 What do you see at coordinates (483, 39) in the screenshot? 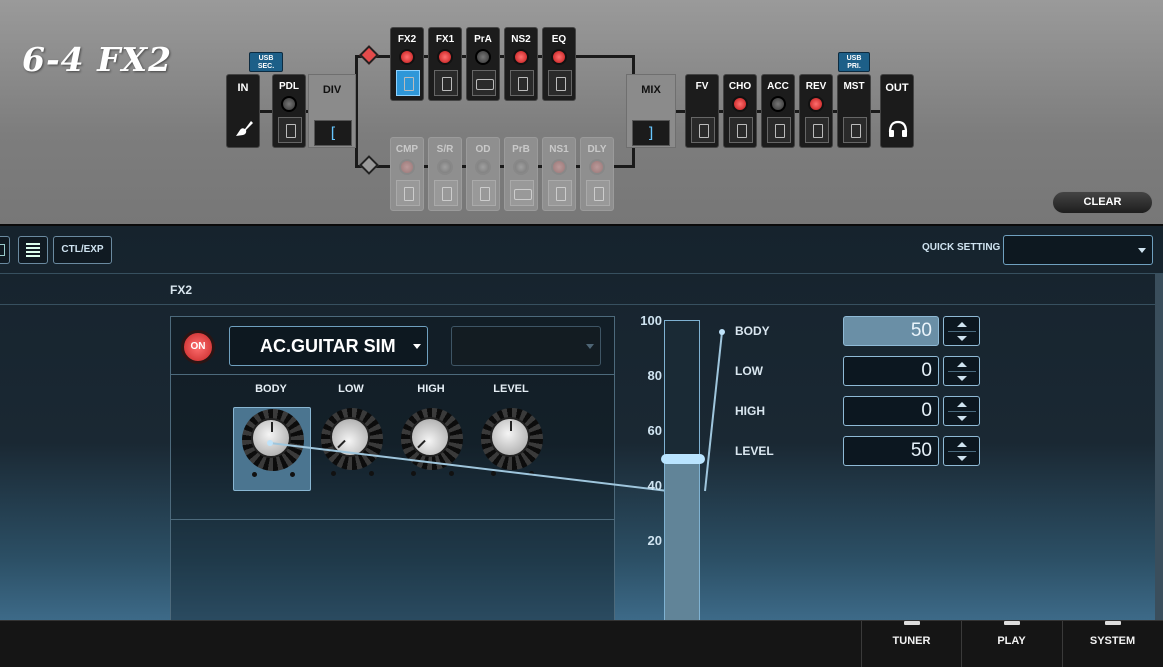
I see `block-label: PrA` at bounding box center [483, 39].